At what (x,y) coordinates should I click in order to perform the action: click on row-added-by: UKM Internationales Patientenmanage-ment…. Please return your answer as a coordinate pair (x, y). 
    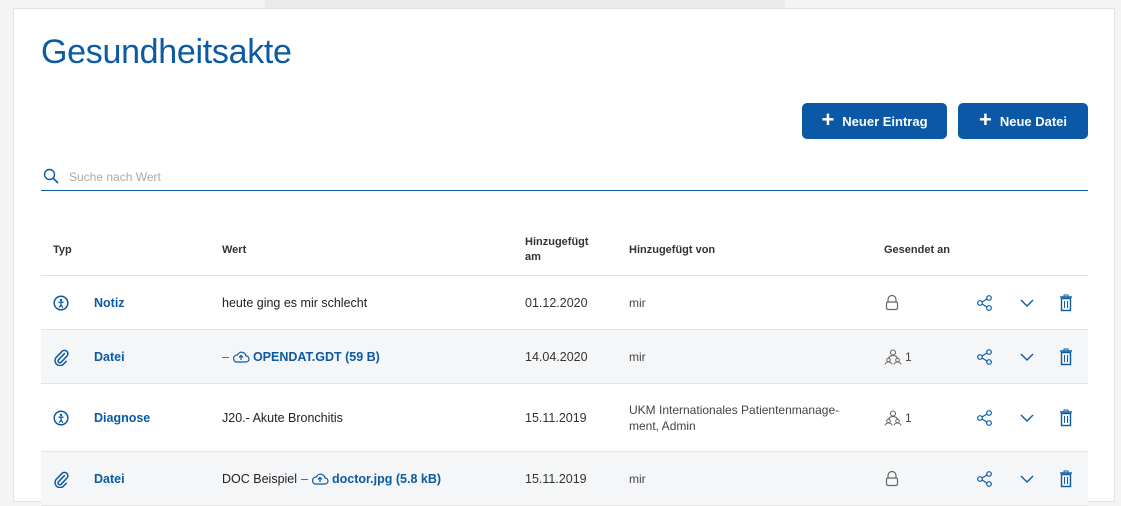
    Looking at the image, I should click on (734, 417).